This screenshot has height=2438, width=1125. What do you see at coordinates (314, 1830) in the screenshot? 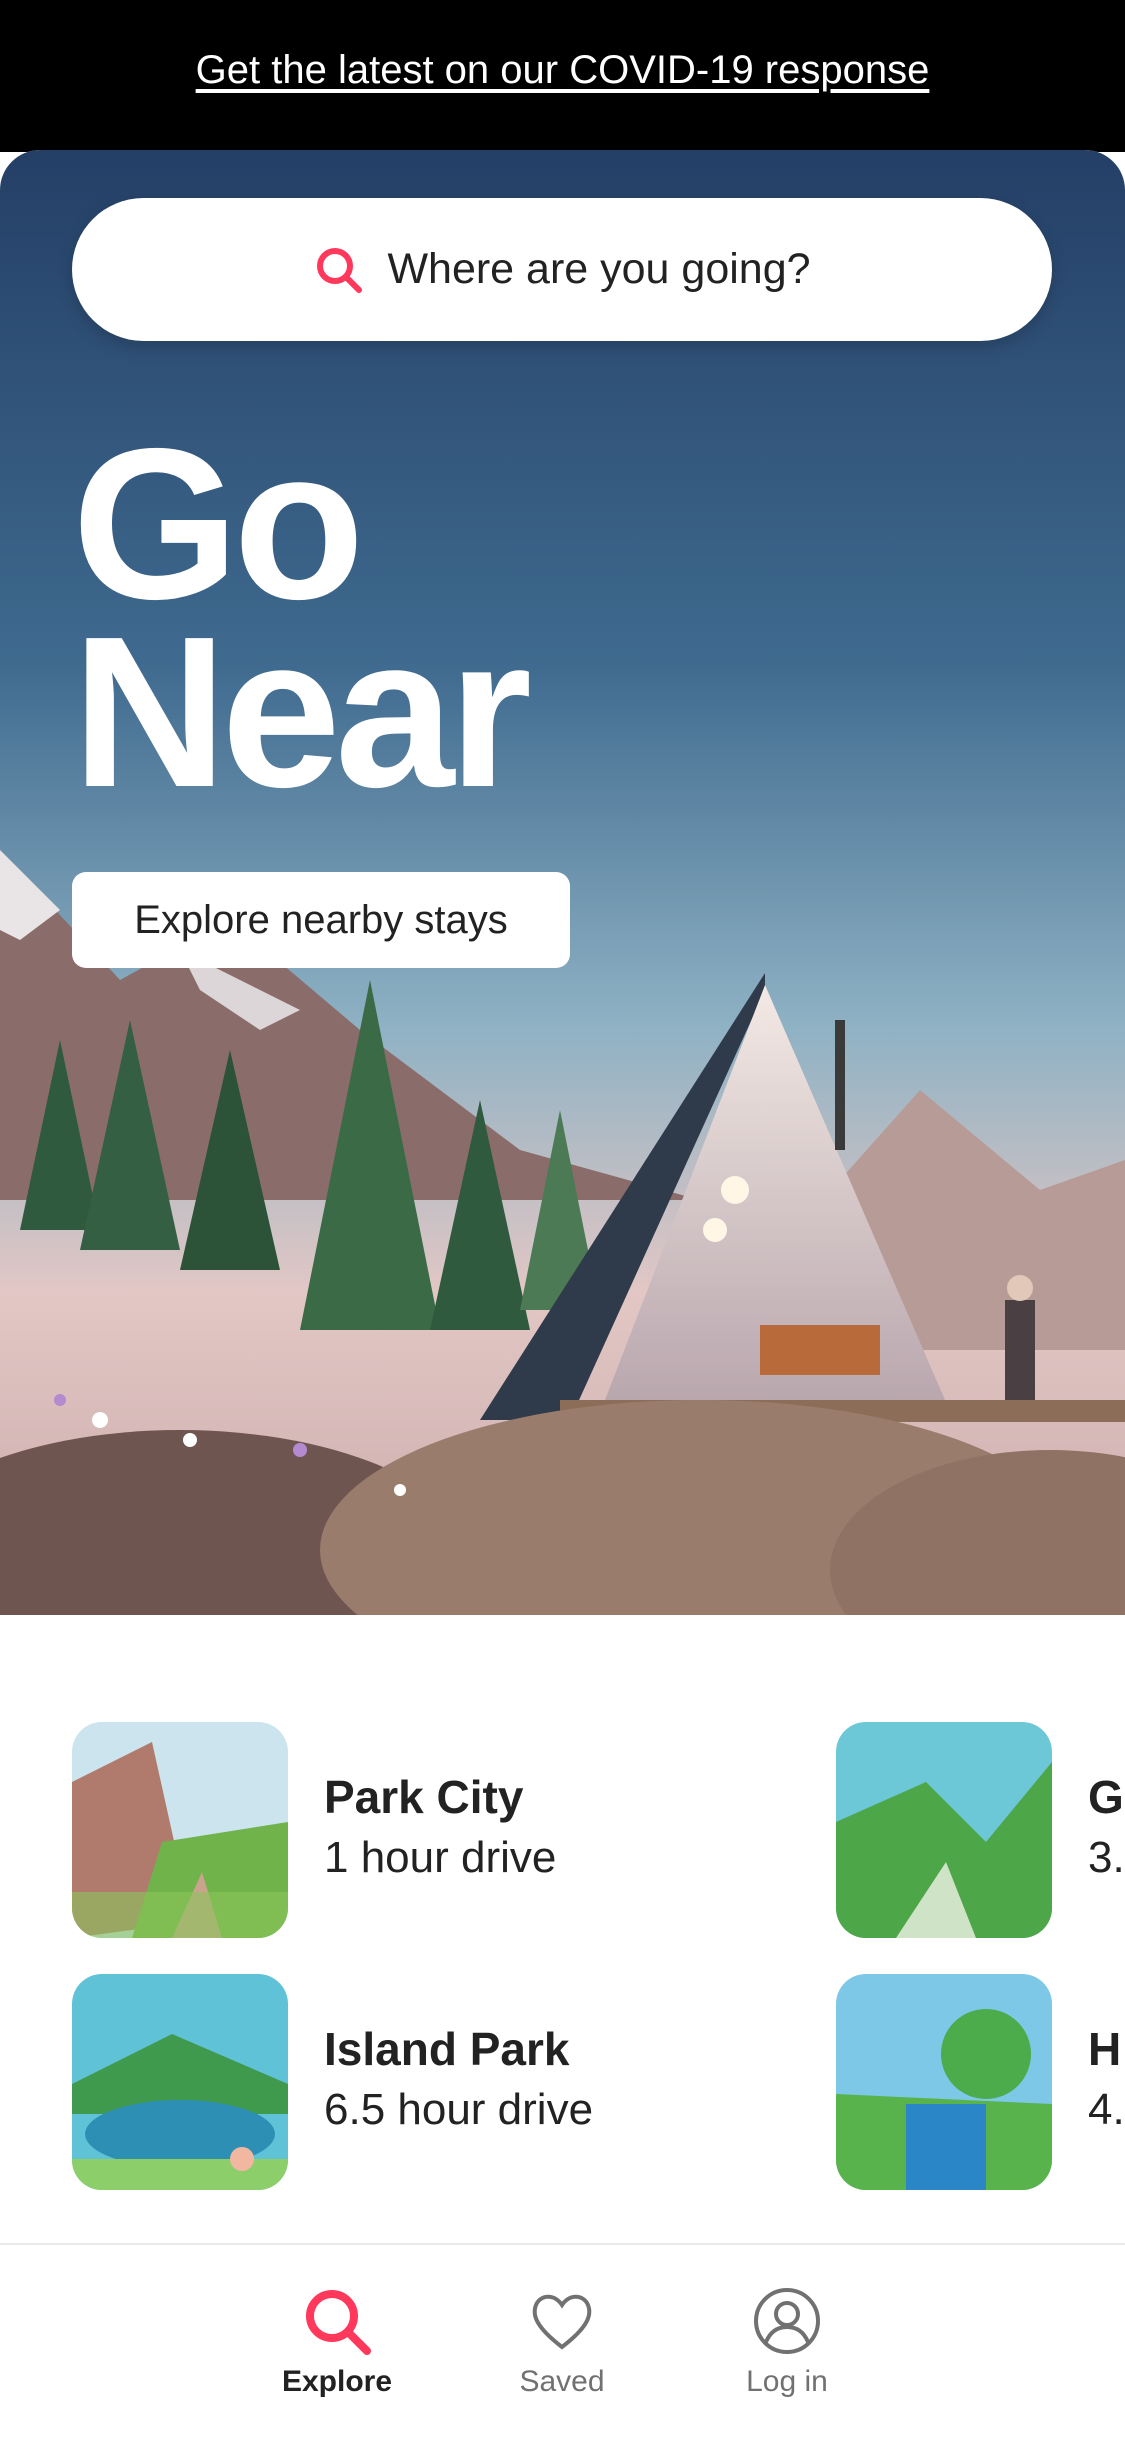
I see `destination-item: Park City 1 hour drive` at bounding box center [314, 1830].